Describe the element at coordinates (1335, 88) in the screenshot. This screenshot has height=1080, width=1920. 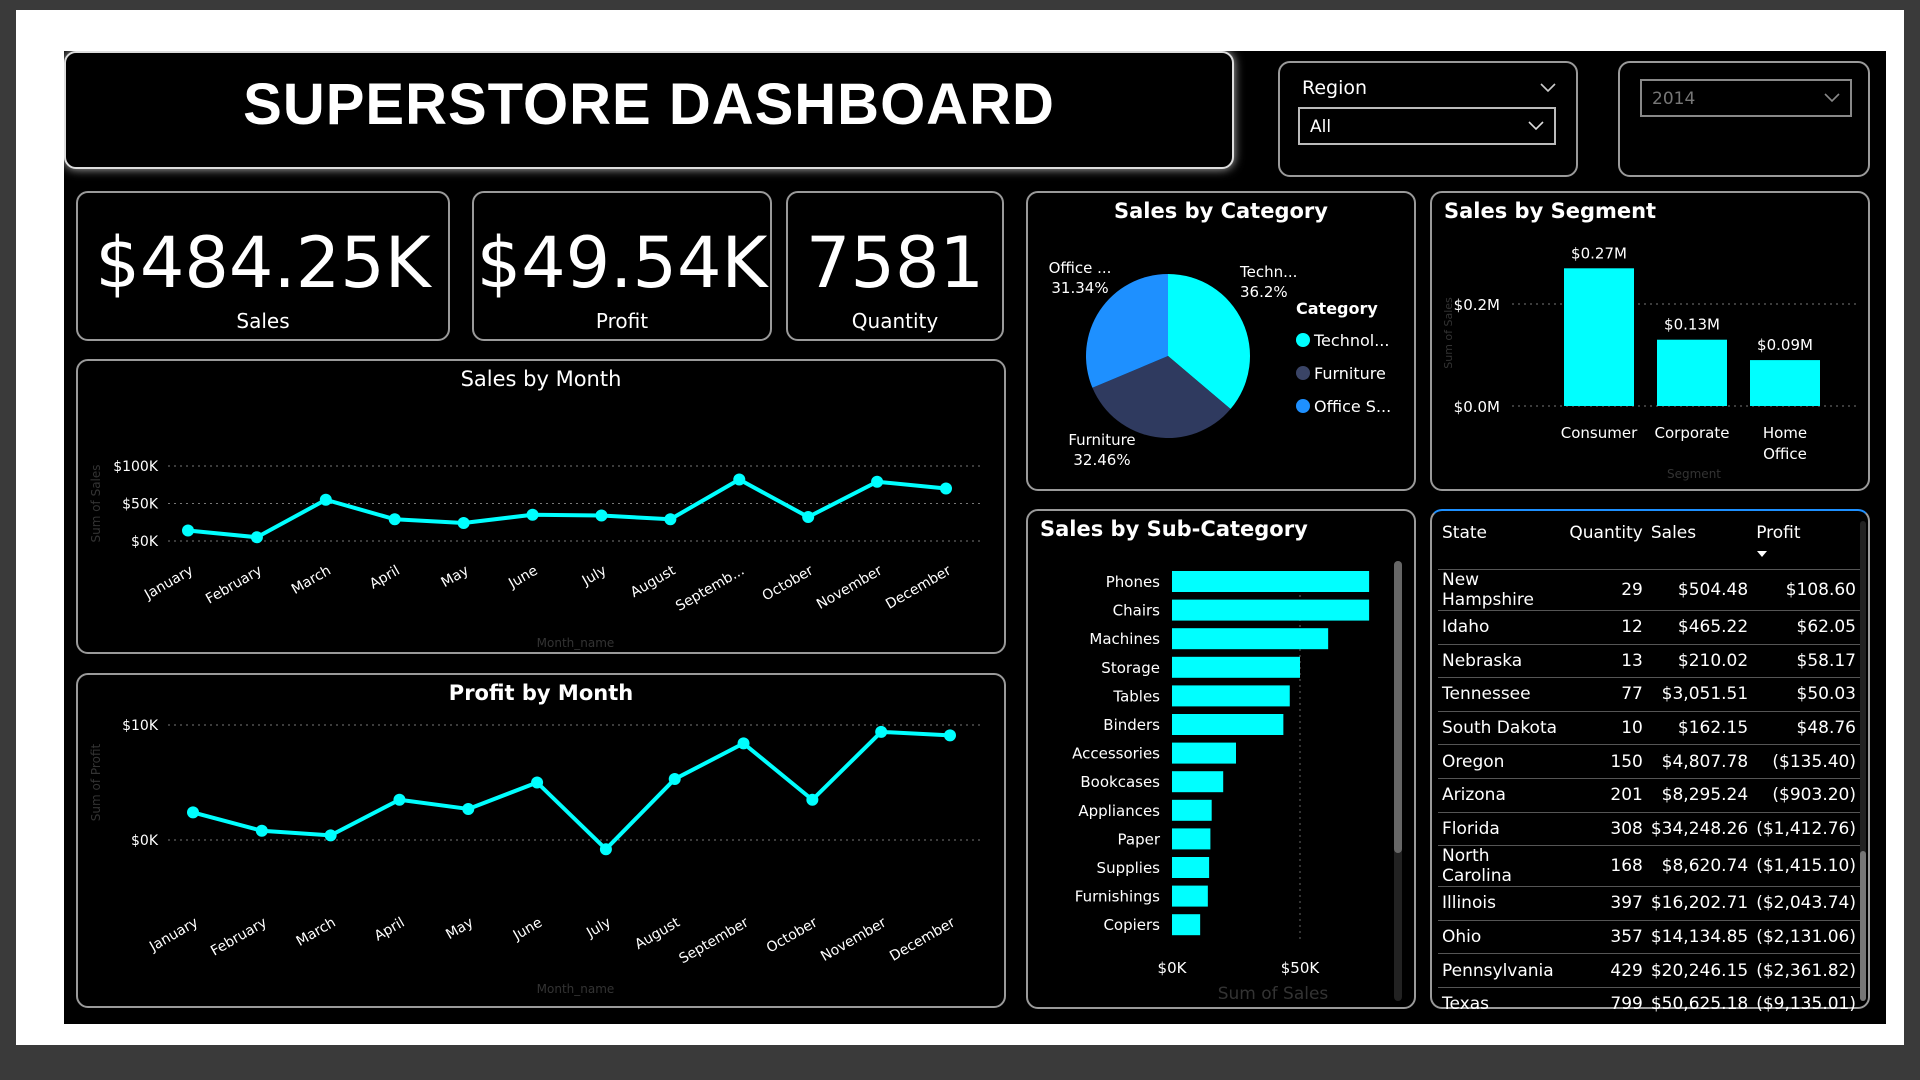
I see `region-slicer-label: Region` at that location.